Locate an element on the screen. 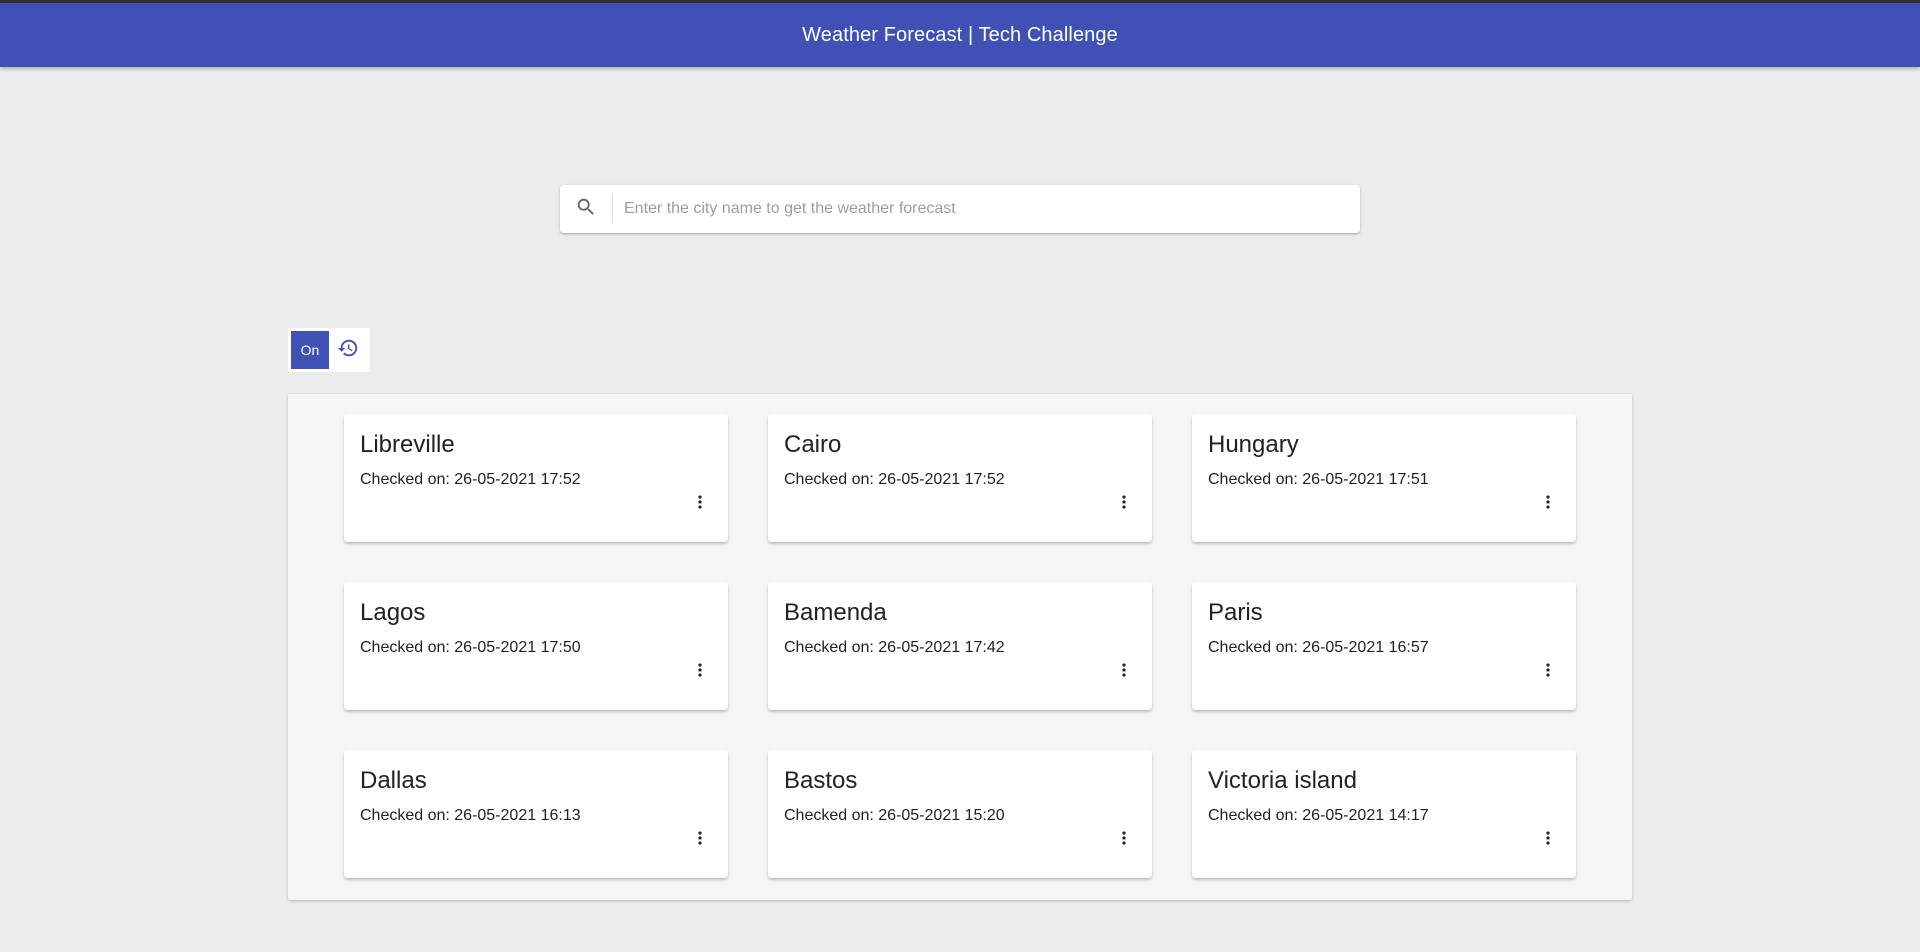 The image size is (1920, 952). city-card: Cairo Checked on: 26-05-2021 17:52 is located at coordinates (960, 478).